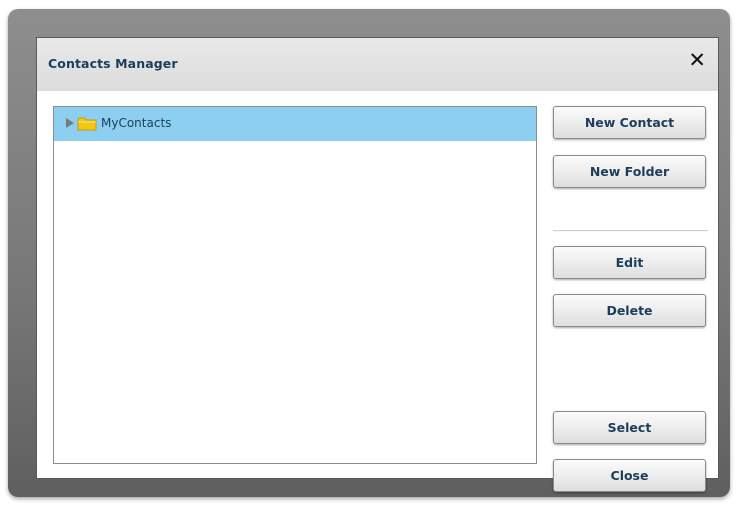  Describe the element at coordinates (697, 60) in the screenshot. I see `close-icon: ✕` at that location.